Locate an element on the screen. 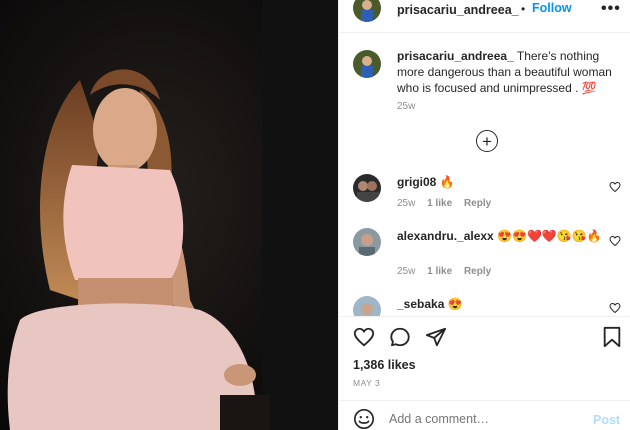 This screenshot has width=630, height=430. comment-body: alexandru._alexx 😍😍❤️❤️😘😘🔥 is located at coordinates (502, 236).